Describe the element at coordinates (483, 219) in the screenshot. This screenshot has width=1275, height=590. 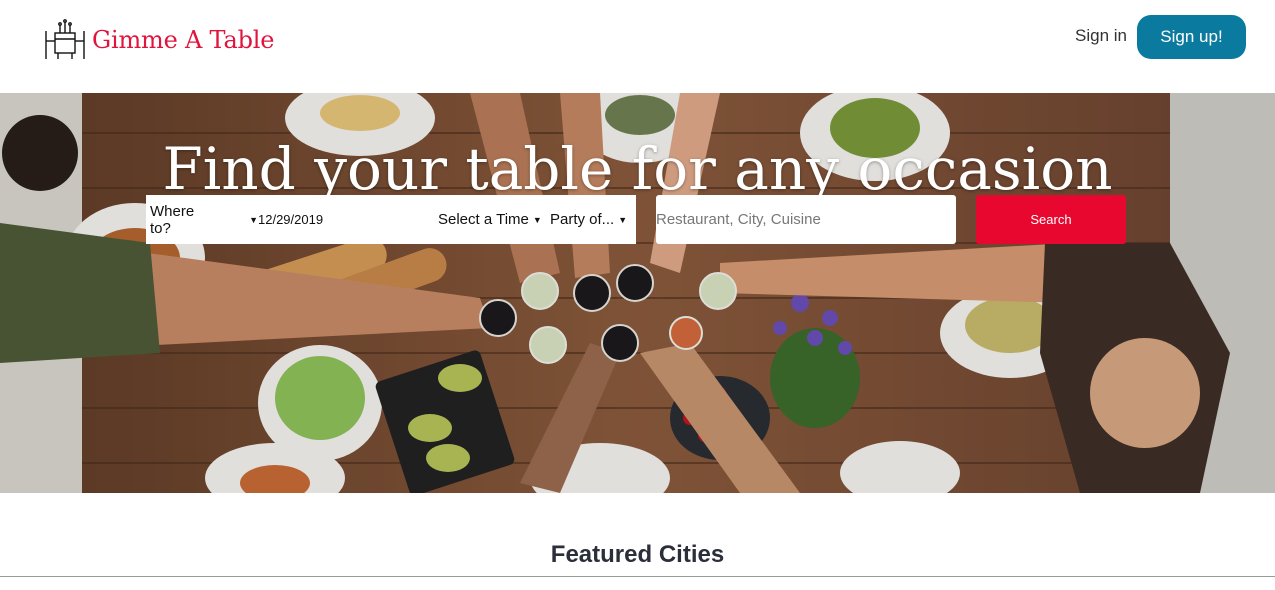
I see `time-label: Select a Time` at that location.